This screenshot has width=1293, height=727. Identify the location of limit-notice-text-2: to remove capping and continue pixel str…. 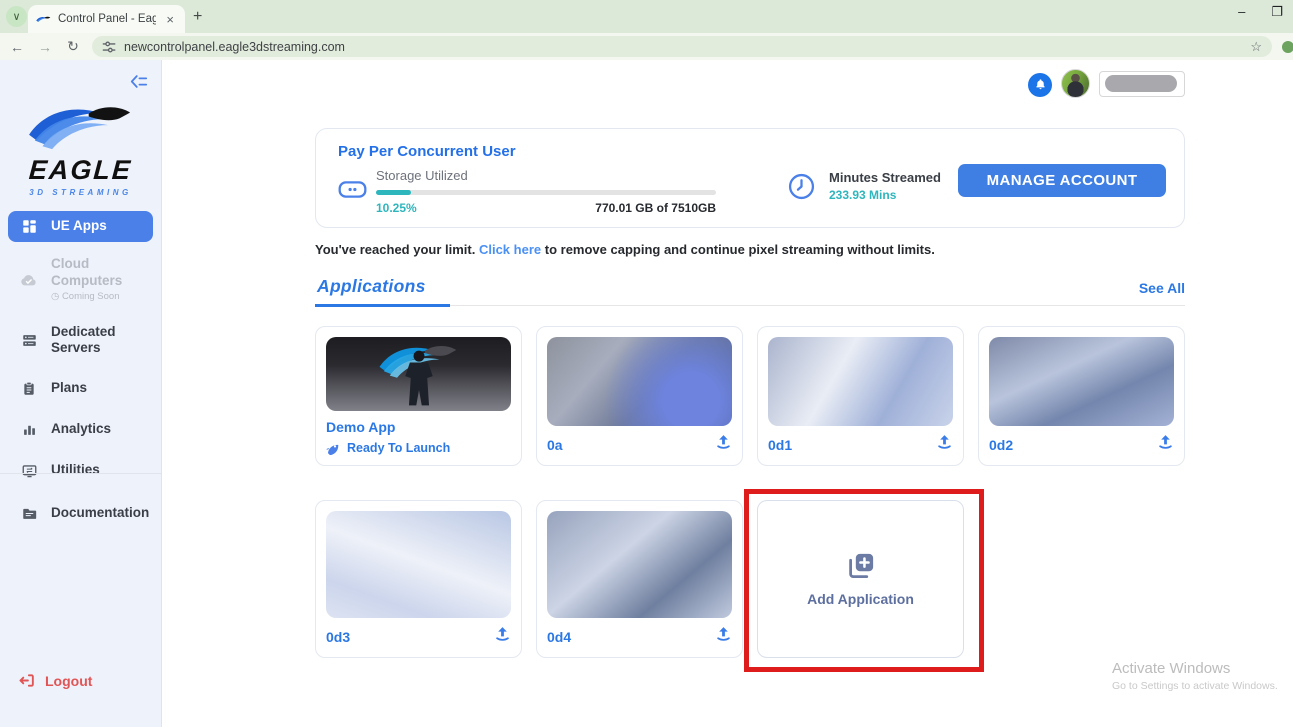
(739, 249).